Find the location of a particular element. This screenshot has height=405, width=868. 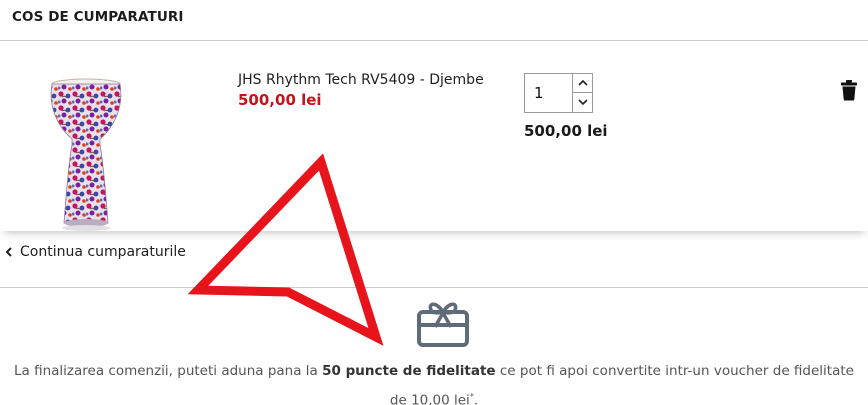

product-price: 500,00 lei is located at coordinates (280, 100).